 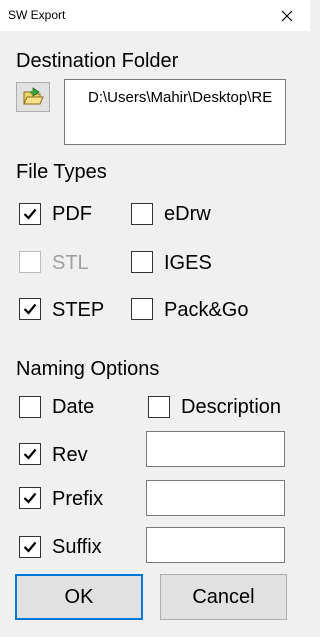 I want to click on date-label: Date, so click(x=73, y=407).